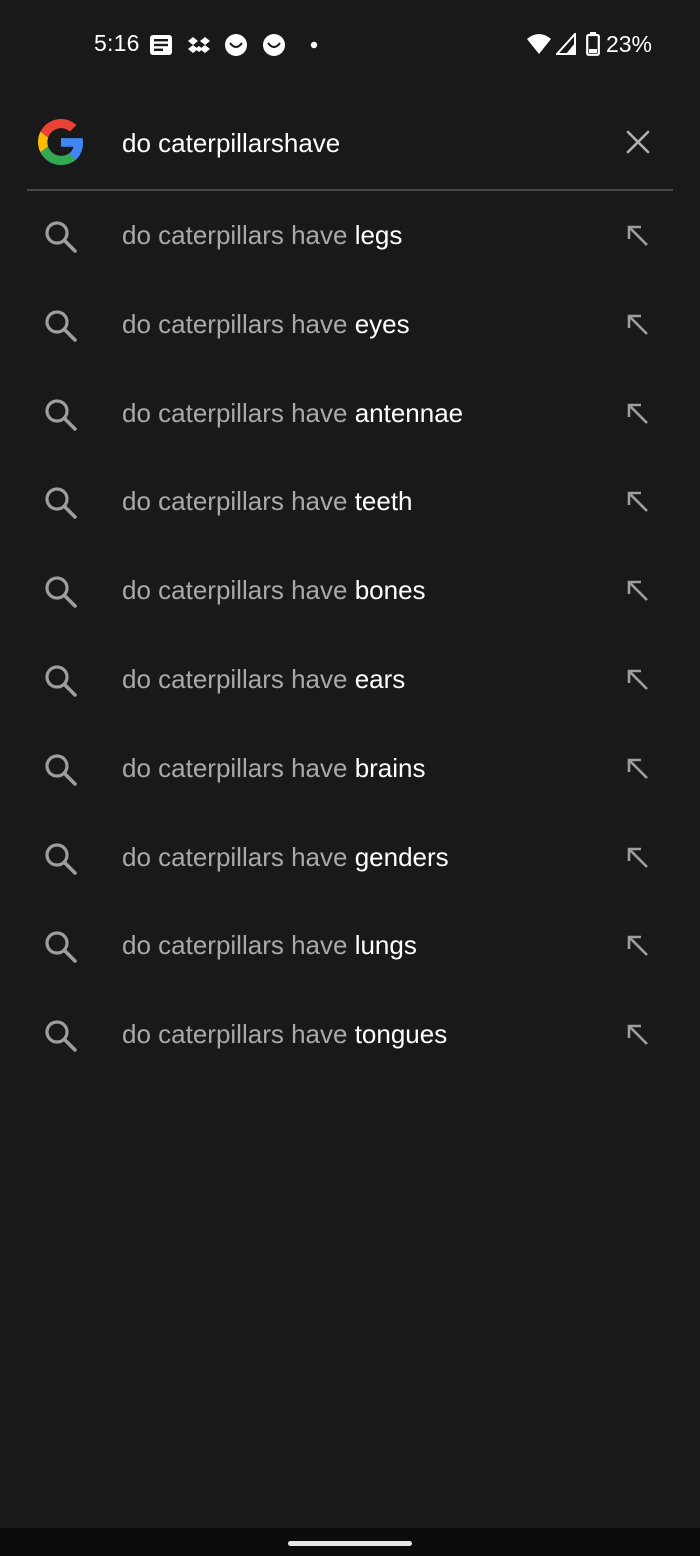  Describe the element at coordinates (380, 678) in the screenshot. I see `suggestion-completion: ears` at that location.